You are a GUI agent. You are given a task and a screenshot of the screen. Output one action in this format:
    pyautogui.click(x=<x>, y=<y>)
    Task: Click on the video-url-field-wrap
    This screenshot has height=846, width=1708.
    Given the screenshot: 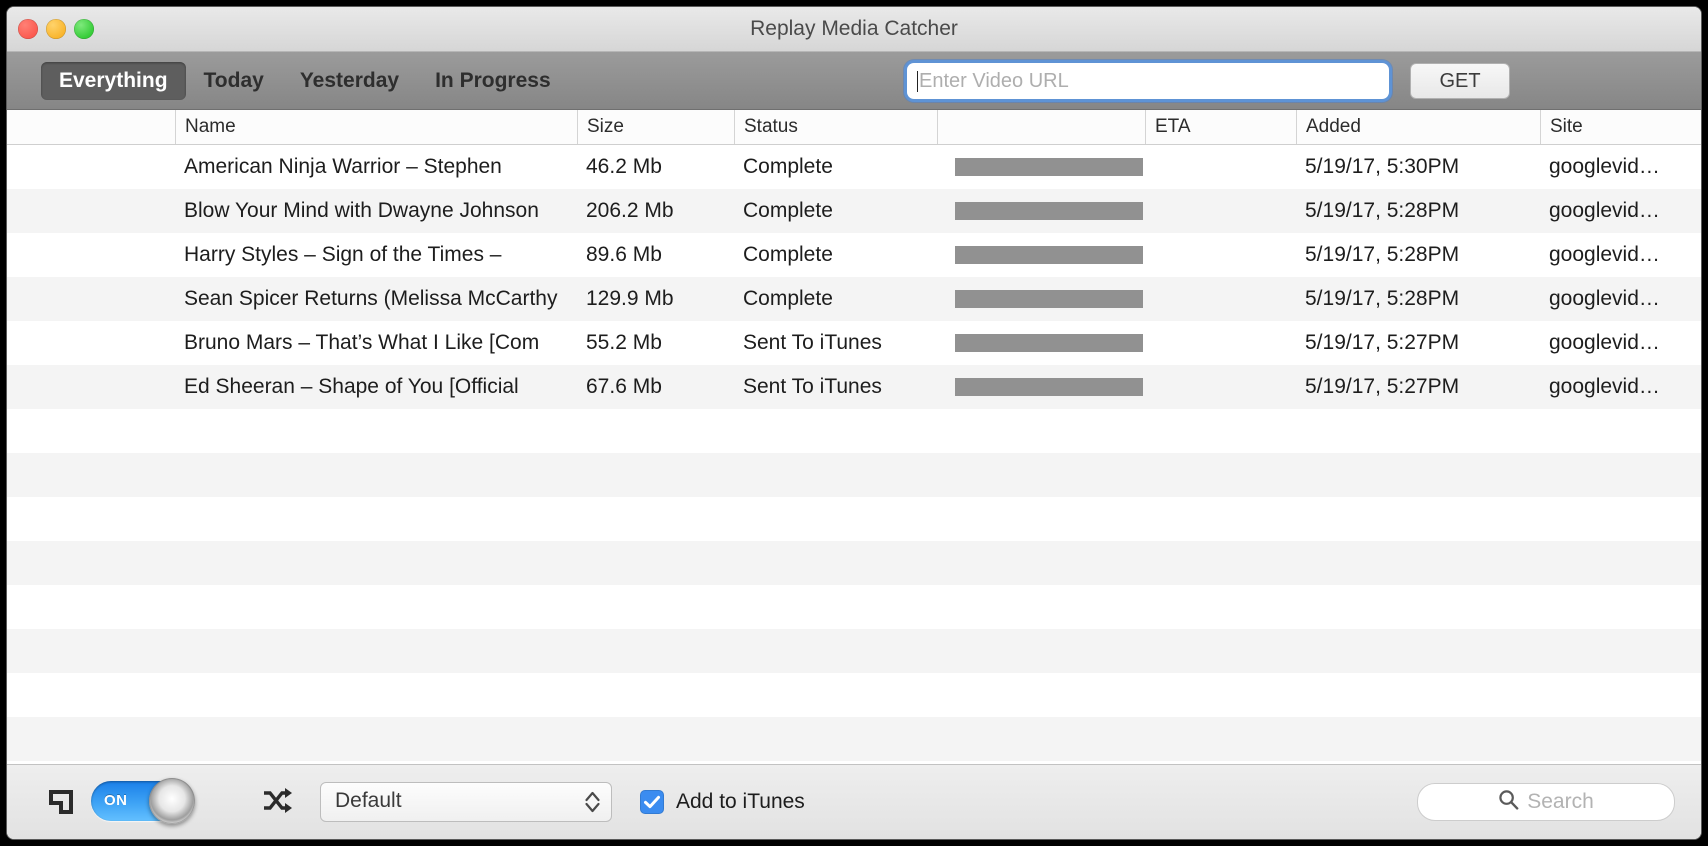 What is the action you would take?
    pyautogui.click(x=1148, y=81)
    